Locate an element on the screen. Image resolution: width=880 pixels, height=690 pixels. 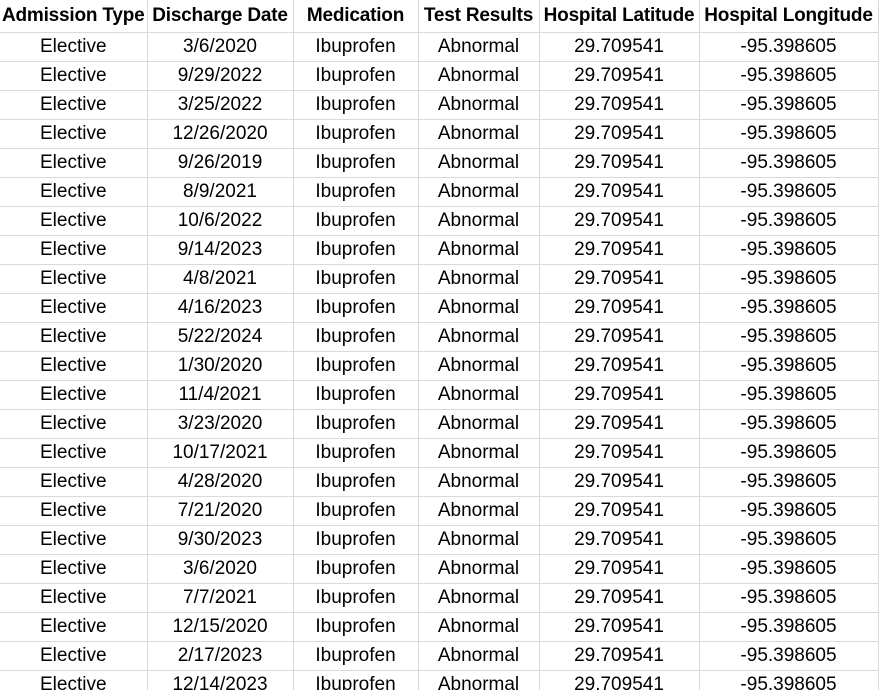
header-medication: Medication is located at coordinates (356, 16).